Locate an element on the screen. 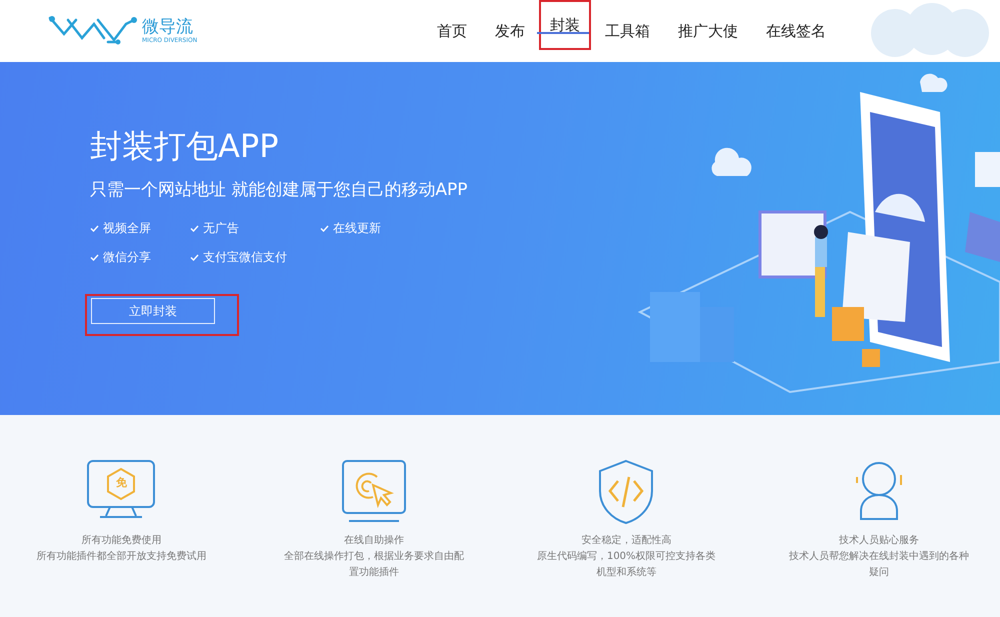 Image resolution: width=1000 pixels, height=617 pixels. monitor-icon is located at coordinates (121, 489).